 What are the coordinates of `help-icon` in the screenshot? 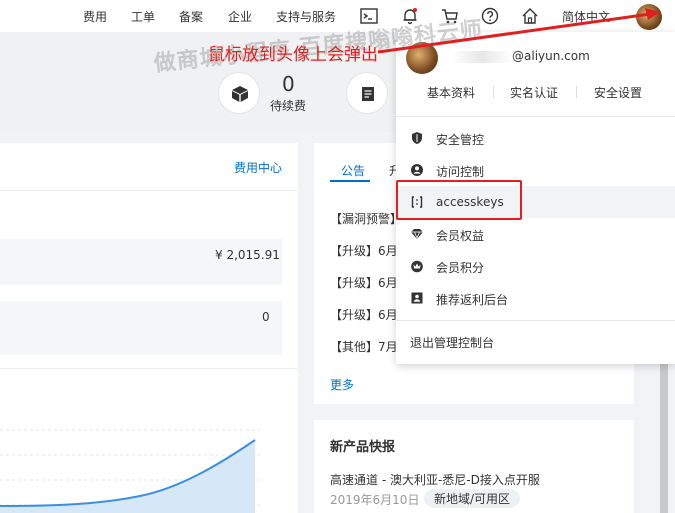 It's located at (490, 16).